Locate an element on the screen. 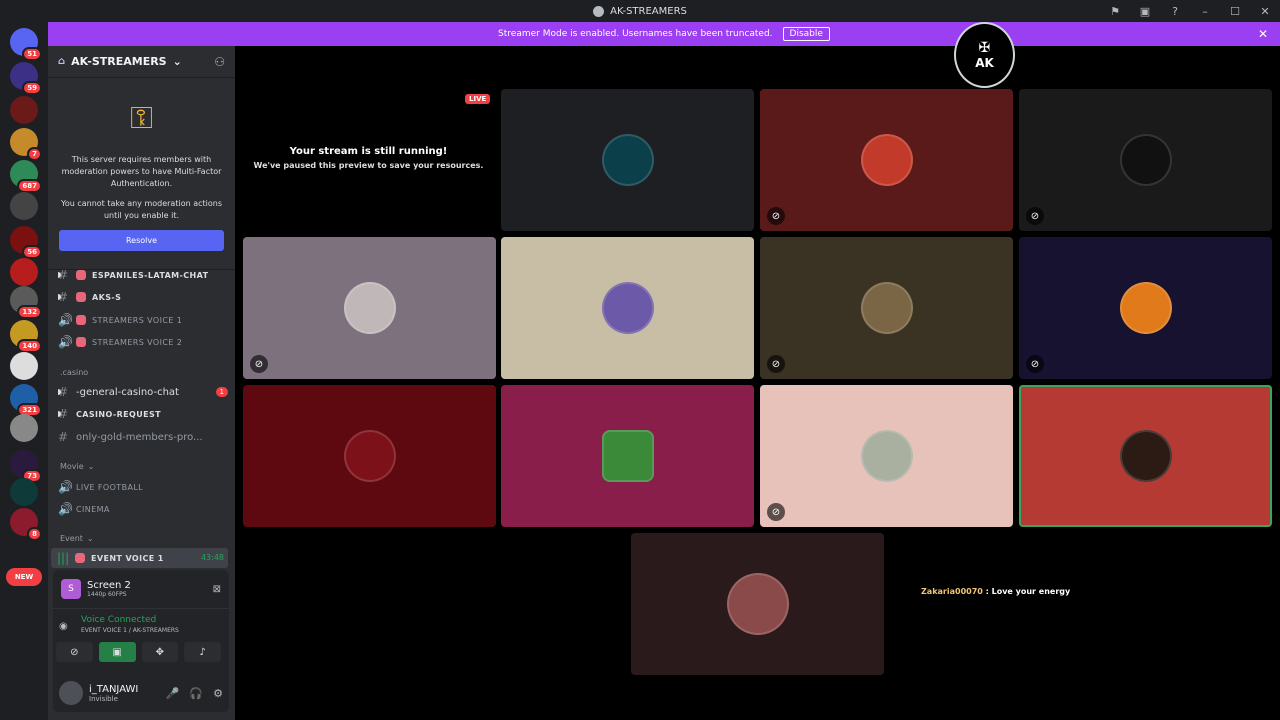 Image resolution: width=1280 pixels, height=720 pixels. server-icon: 7 is located at coordinates (26, 144).